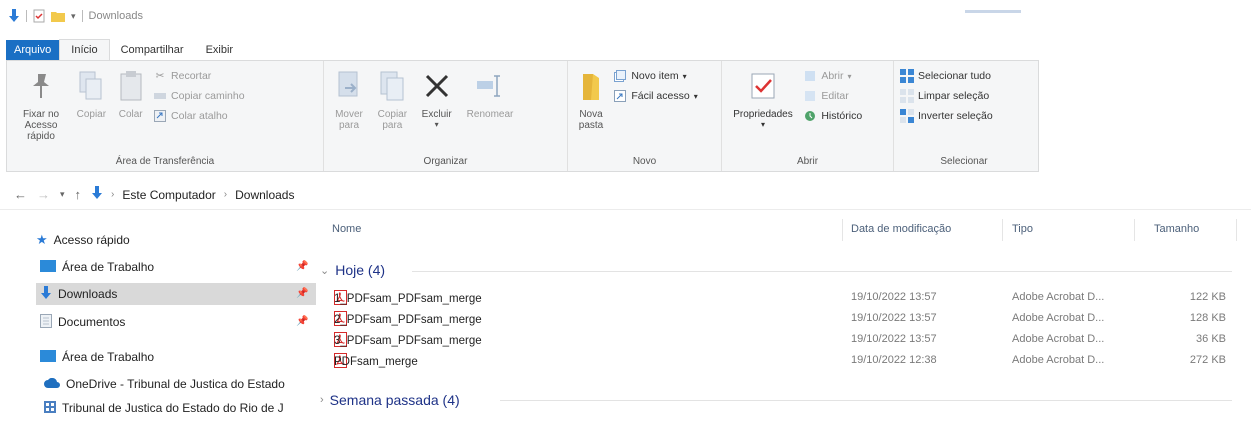 Image resolution: width=1251 pixels, height=423 pixels. What do you see at coordinates (20, 194) in the screenshot?
I see `back-arrow-icon: ←` at bounding box center [20, 194].